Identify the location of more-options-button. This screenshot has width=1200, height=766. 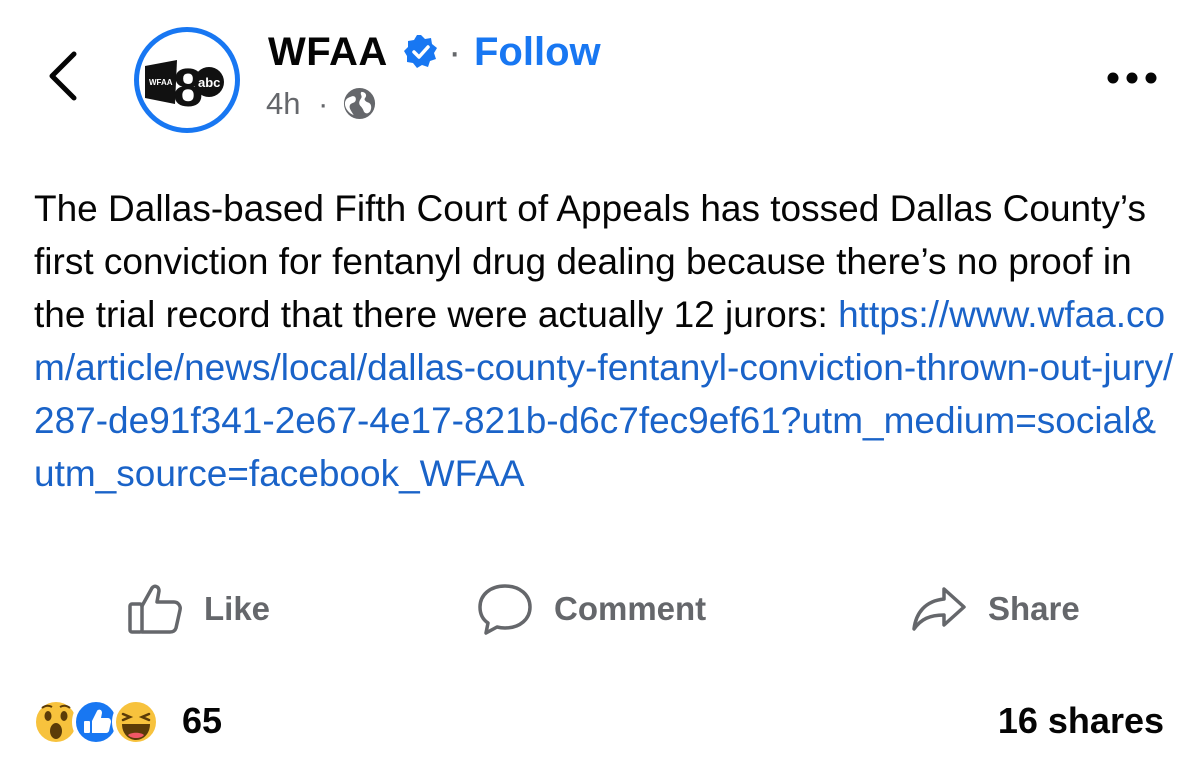
(1132, 78).